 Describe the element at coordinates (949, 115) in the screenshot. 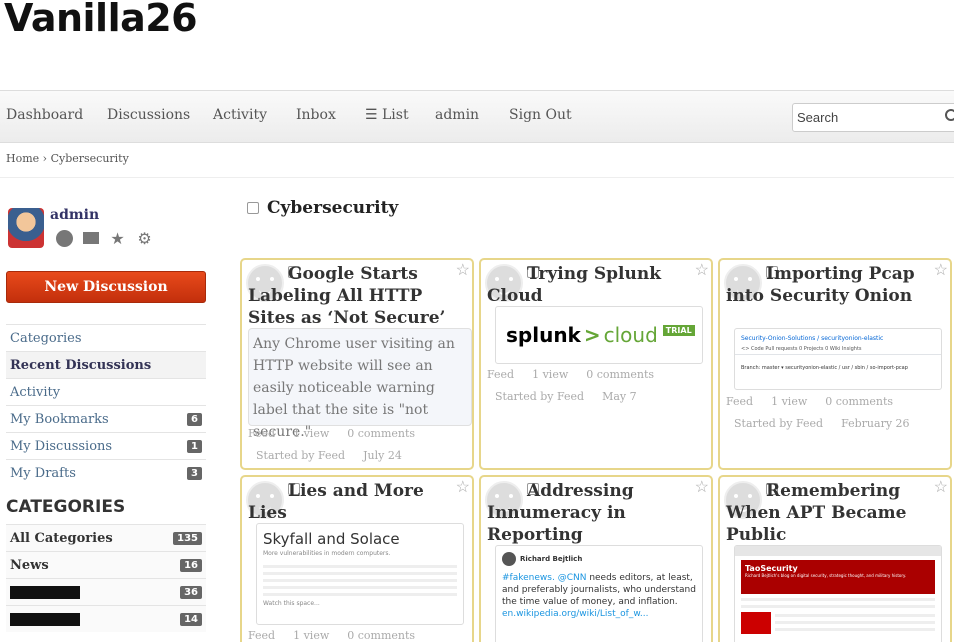

I see `search-icon` at that location.